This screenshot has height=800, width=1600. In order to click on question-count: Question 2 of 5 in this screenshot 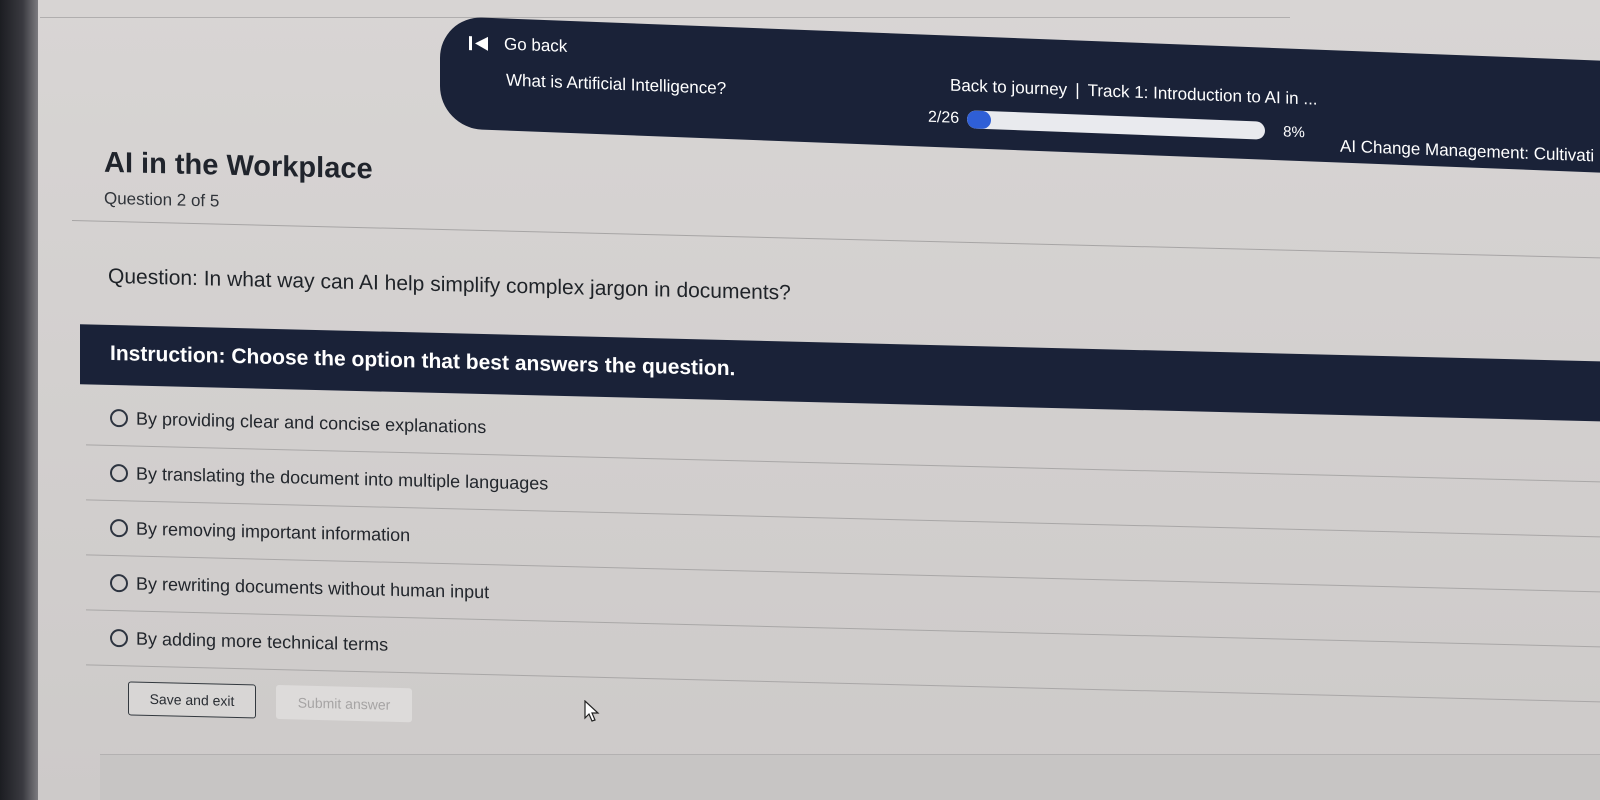, I will do `click(162, 199)`.